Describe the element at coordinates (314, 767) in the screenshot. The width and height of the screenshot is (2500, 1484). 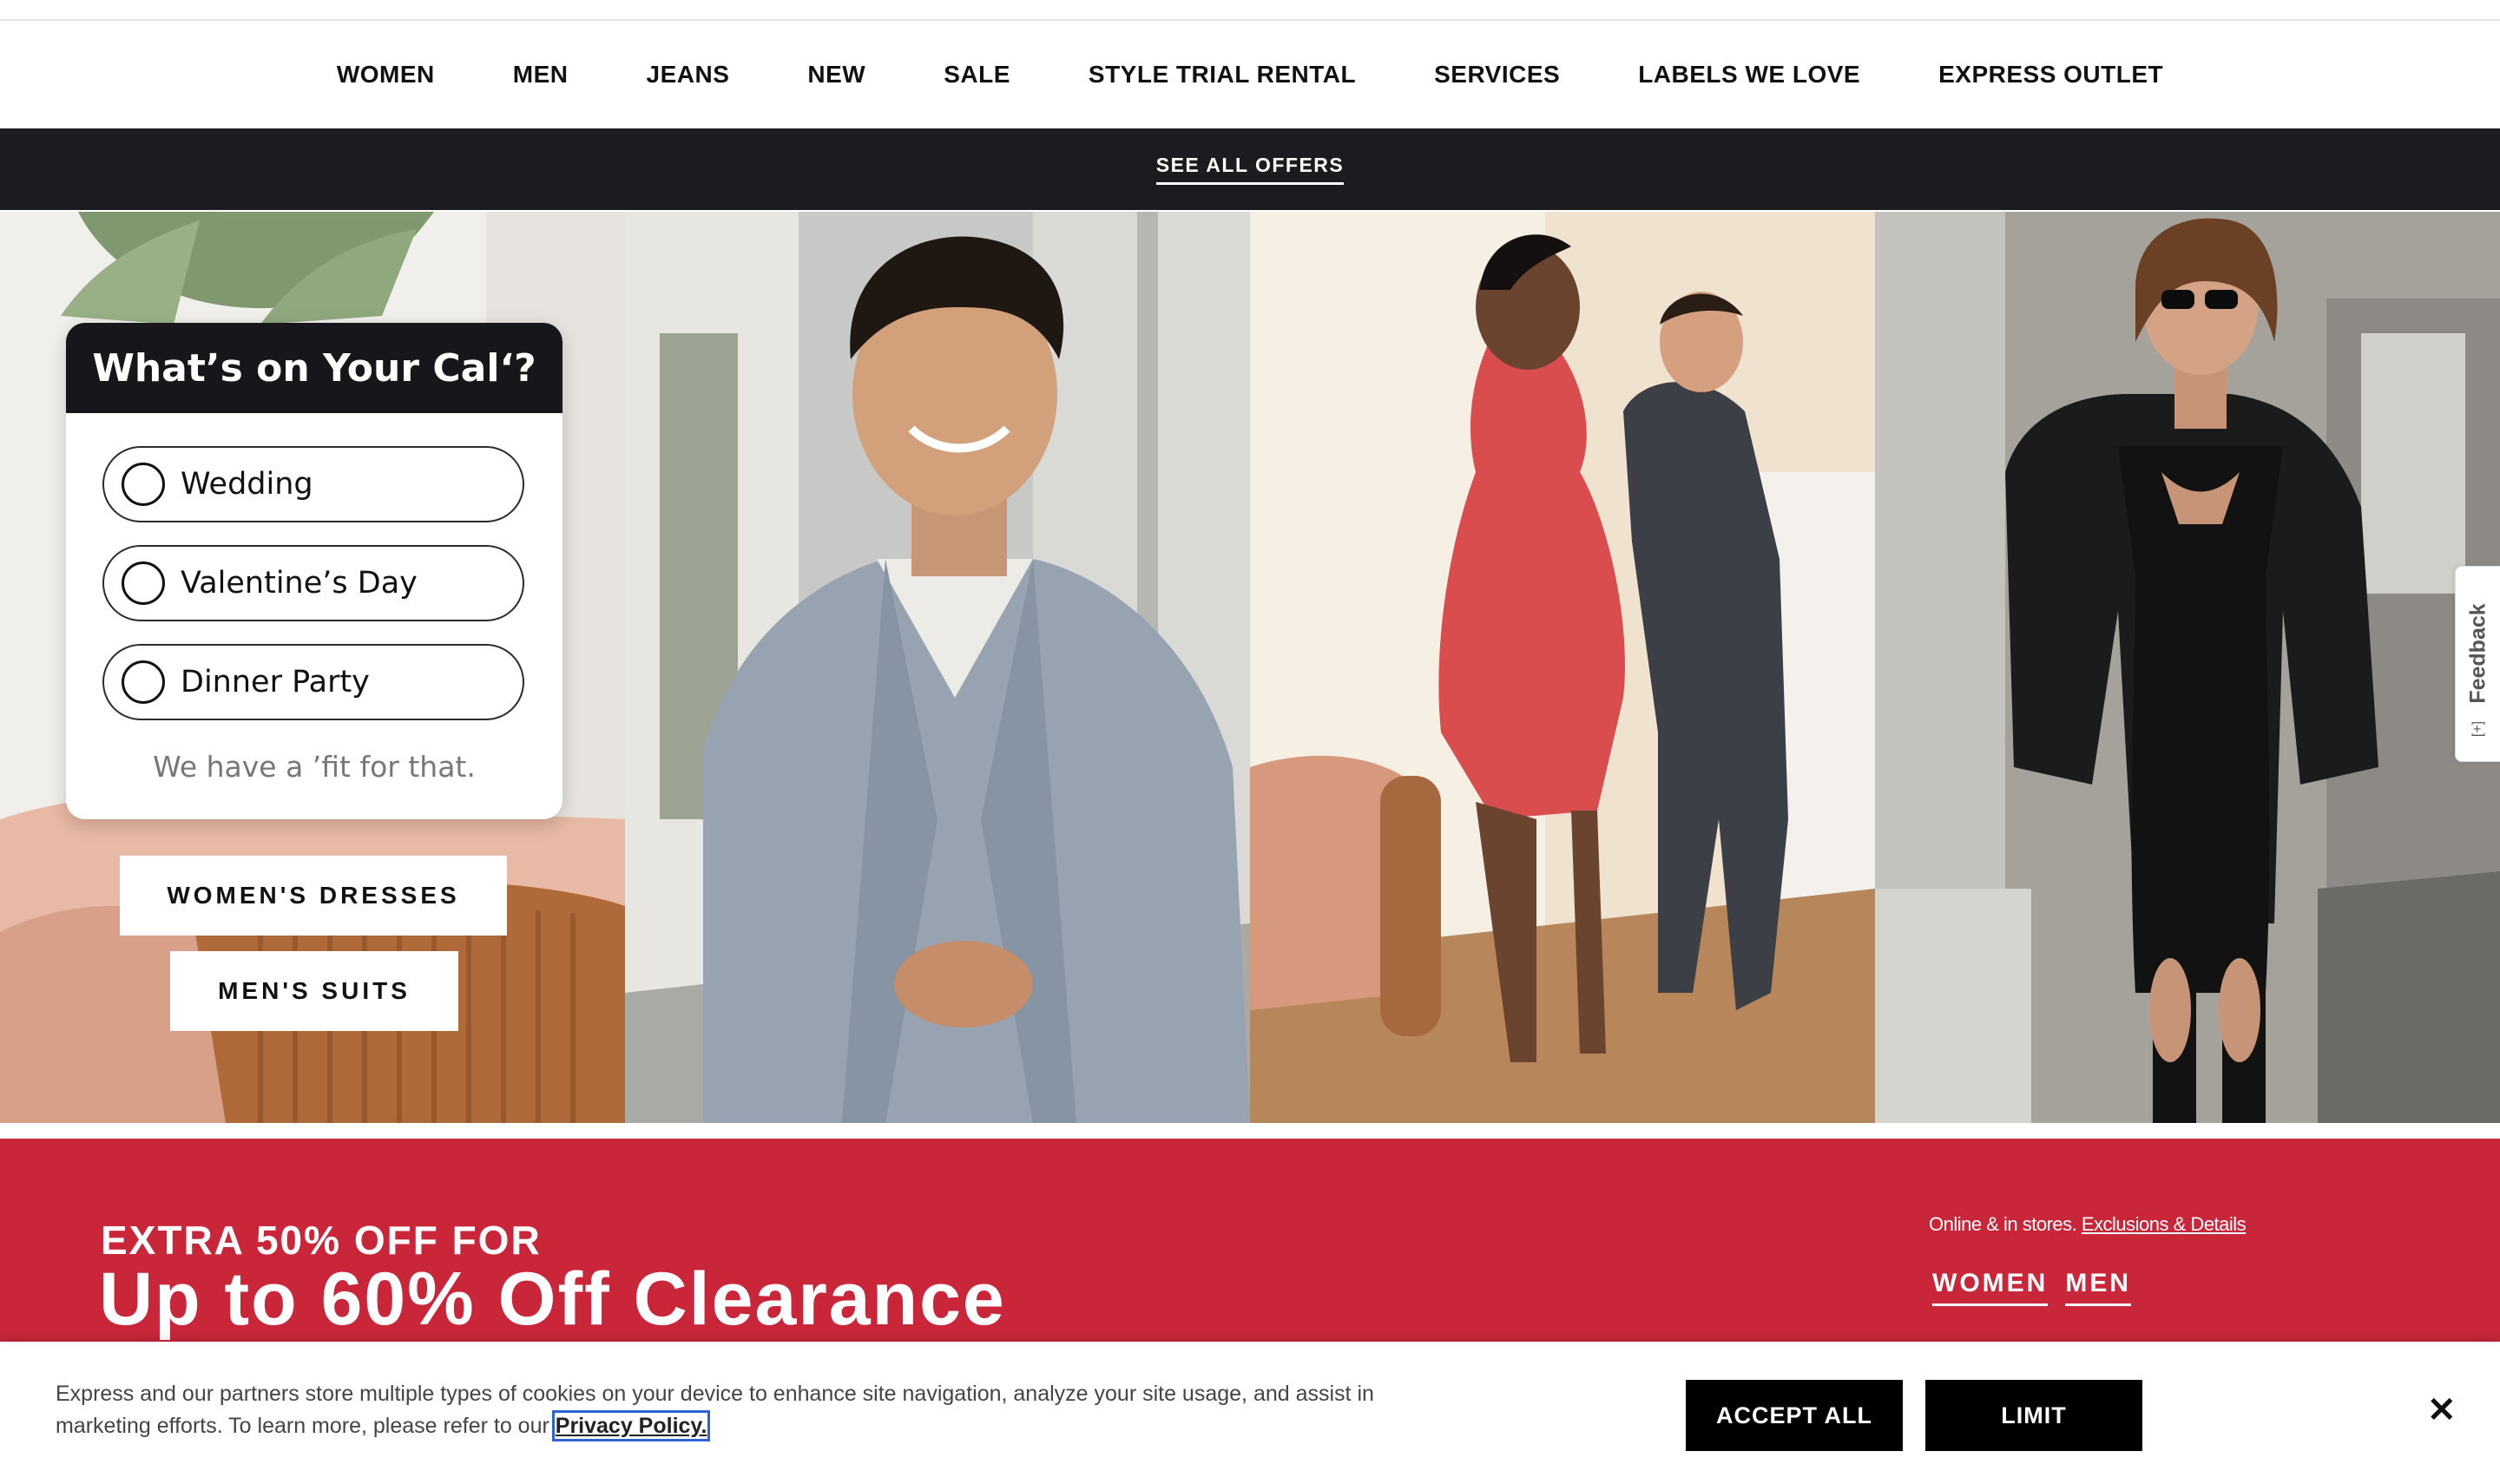
I see `calendar-card-footer: We have a ’fit for that.` at that location.